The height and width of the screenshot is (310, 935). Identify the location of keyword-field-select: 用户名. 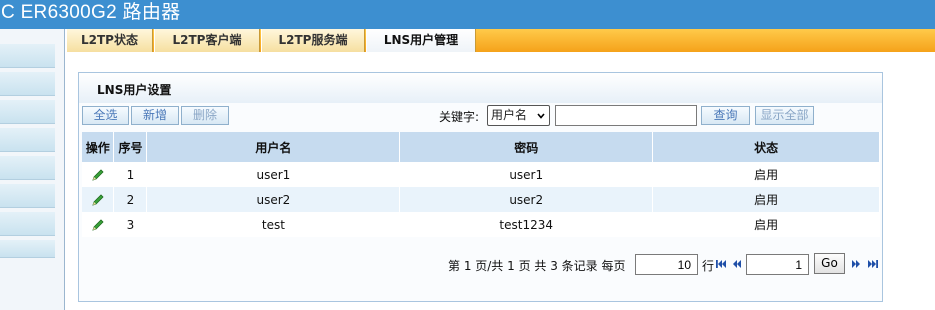
(518, 115).